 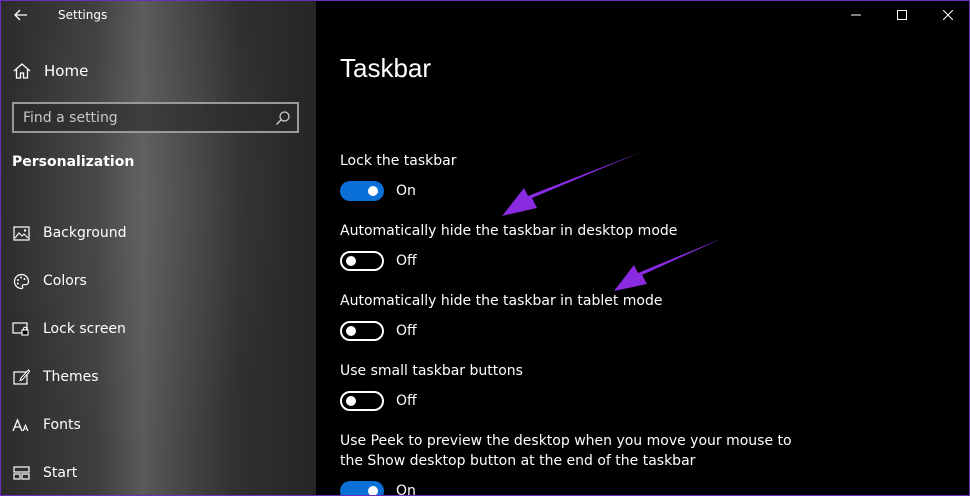 I want to click on close-icon, so click(x=948, y=15).